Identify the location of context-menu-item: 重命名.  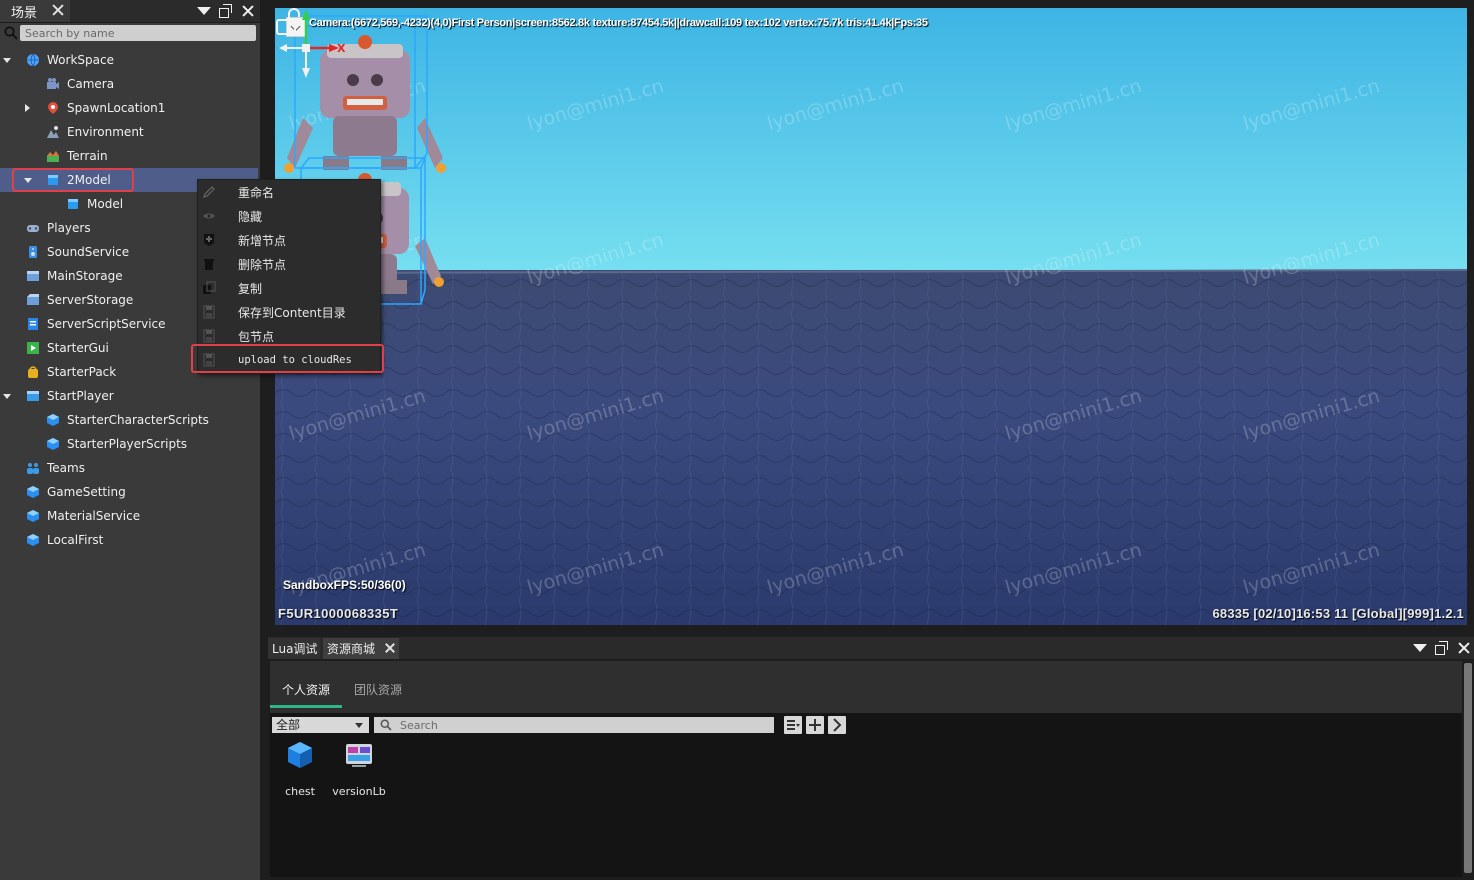
(289, 192).